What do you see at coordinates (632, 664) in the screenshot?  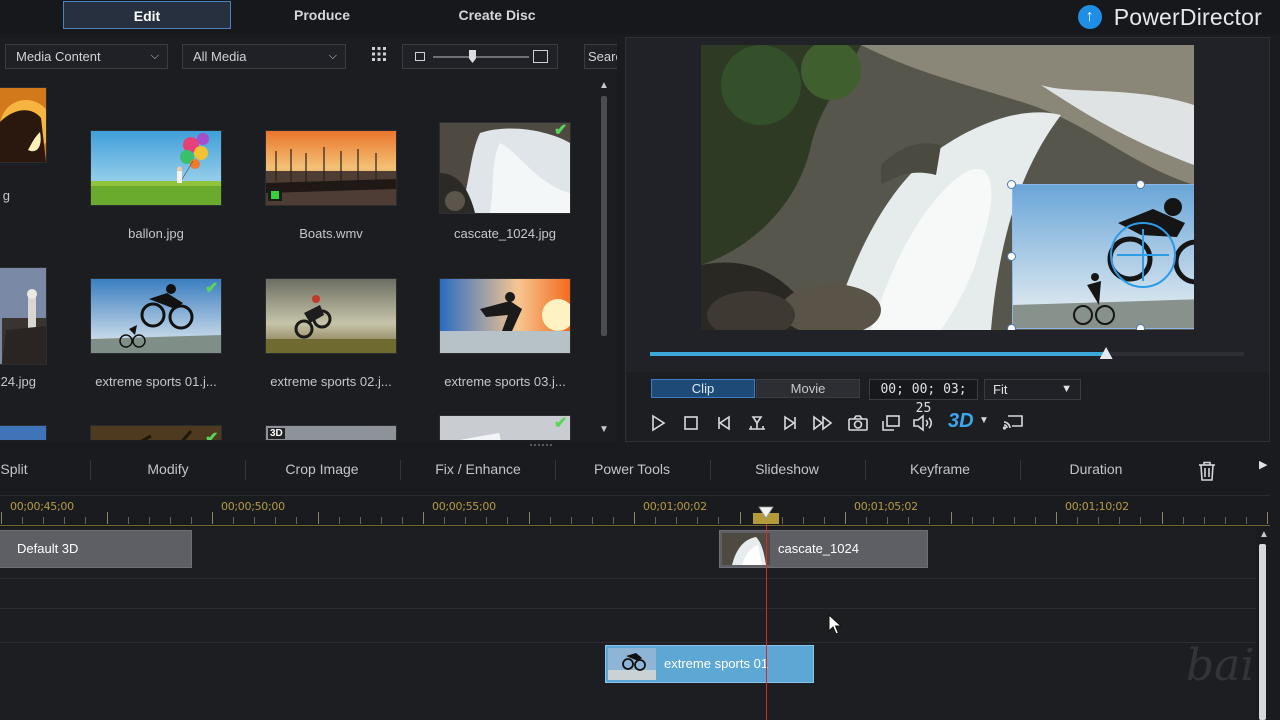 I see `clip-thumbnail` at bounding box center [632, 664].